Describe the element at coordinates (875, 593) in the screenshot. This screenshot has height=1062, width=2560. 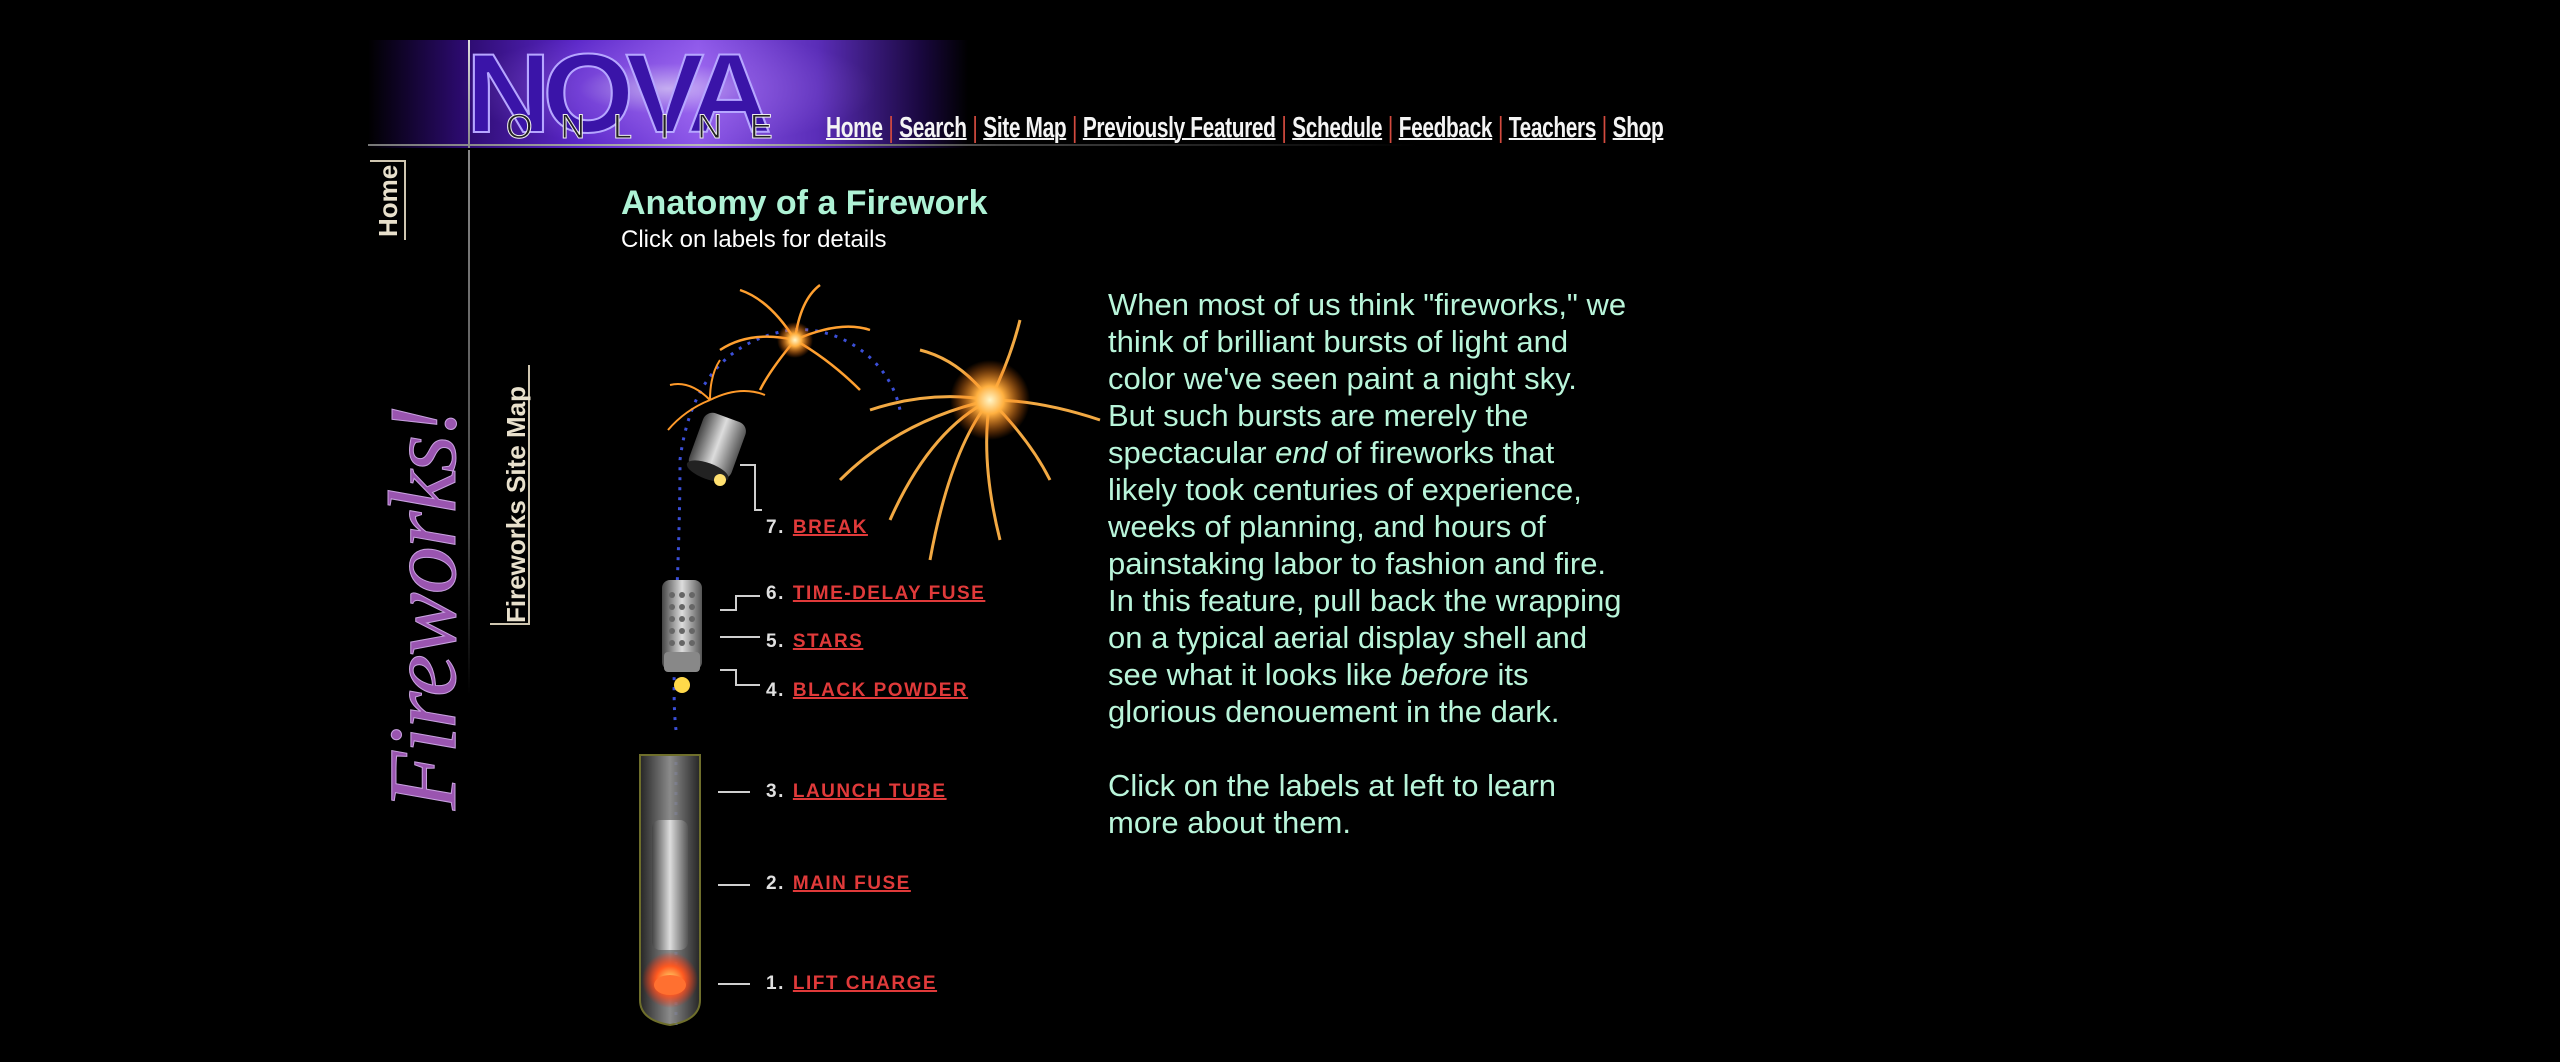
I see `label-time-delay-fuse: 6. TIME-DELAY FUSE` at that location.